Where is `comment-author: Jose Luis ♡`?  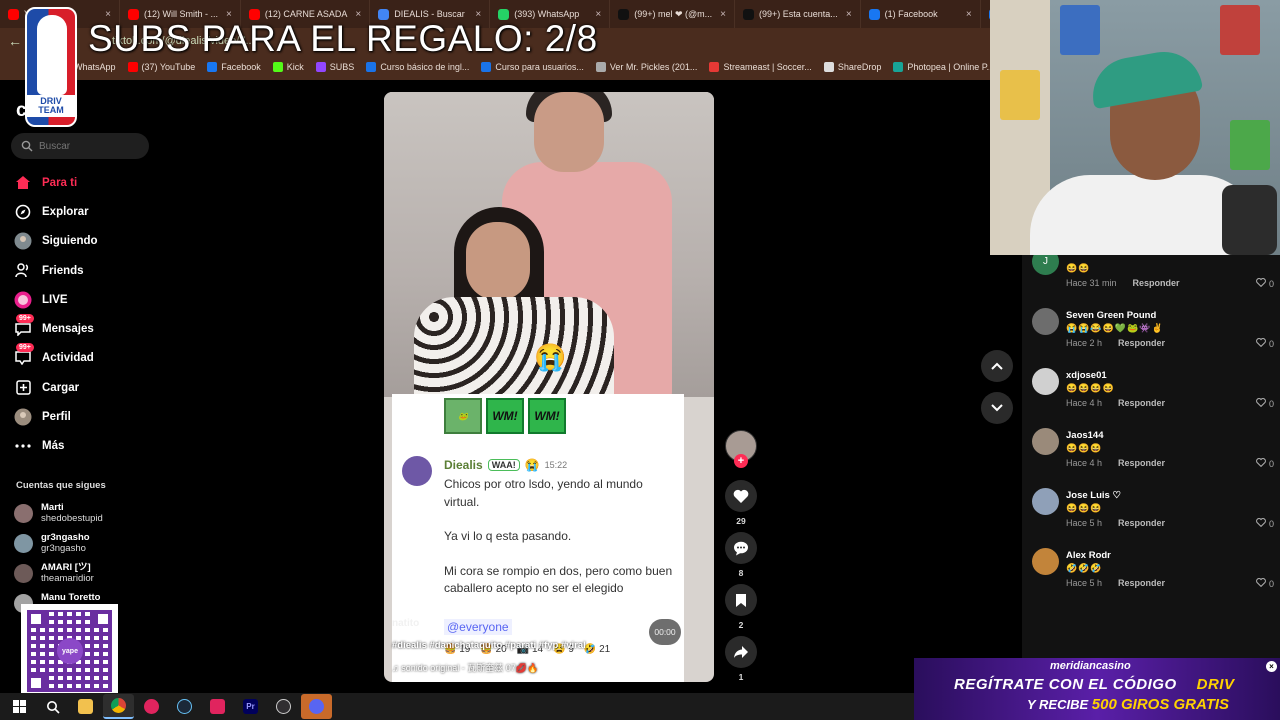 comment-author: Jose Luis ♡ is located at coordinates (1093, 495).